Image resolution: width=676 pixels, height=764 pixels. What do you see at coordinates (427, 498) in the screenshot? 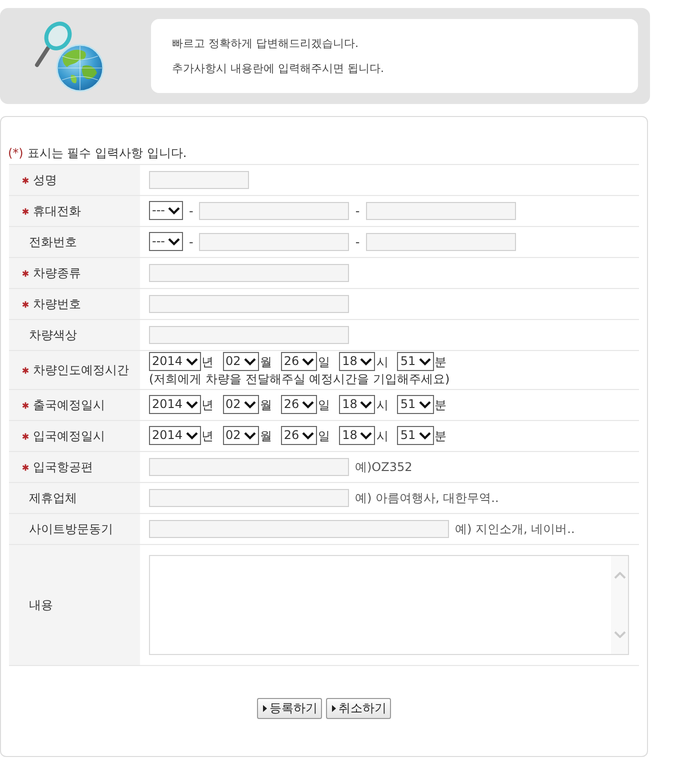
I see `example-hint: 예) 아름여행사, 대한무역..` at bounding box center [427, 498].